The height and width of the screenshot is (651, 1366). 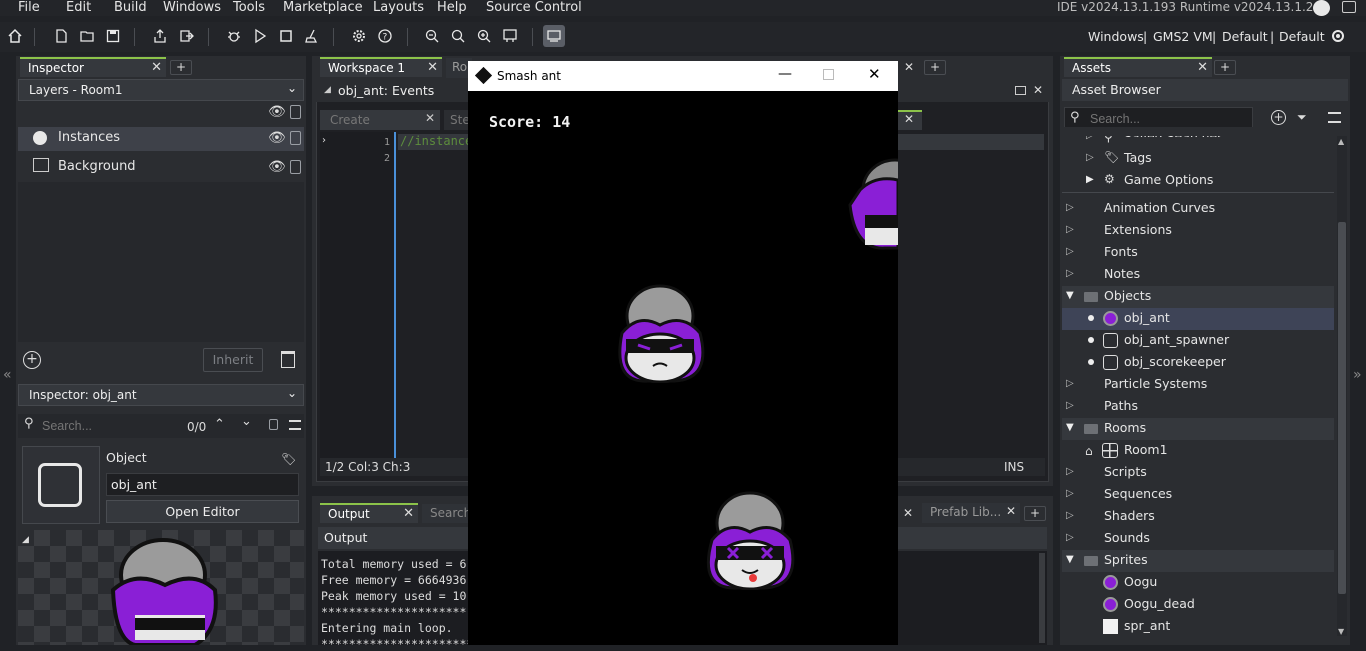 What do you see at coordinates (29, 7) in the screenshot?
I see `menu-file: File` at bounding box center [29, 7].